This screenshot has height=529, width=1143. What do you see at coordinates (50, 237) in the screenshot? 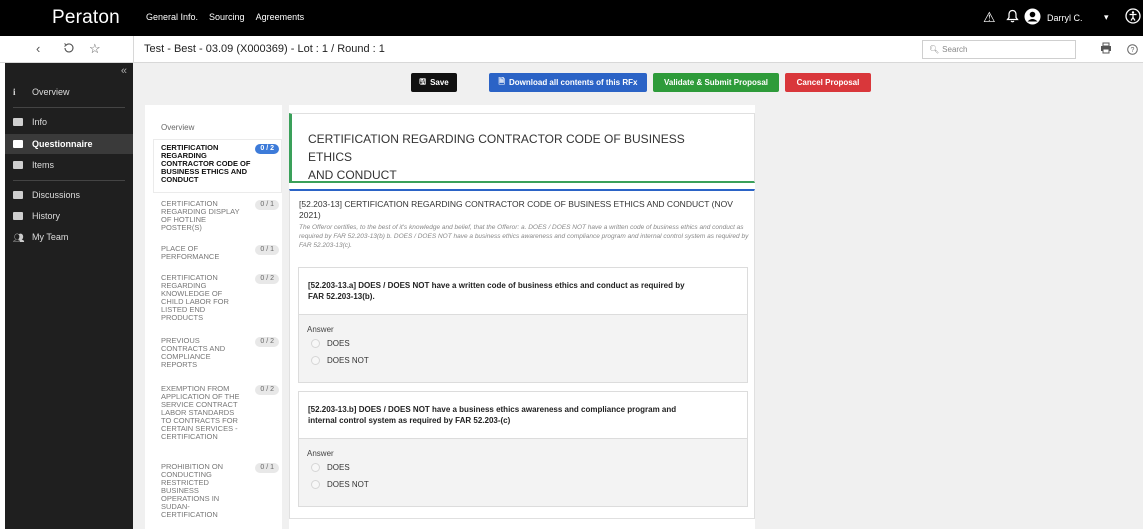
I see `sidebar-item-label: My Team` at bounding box center [50, 237].